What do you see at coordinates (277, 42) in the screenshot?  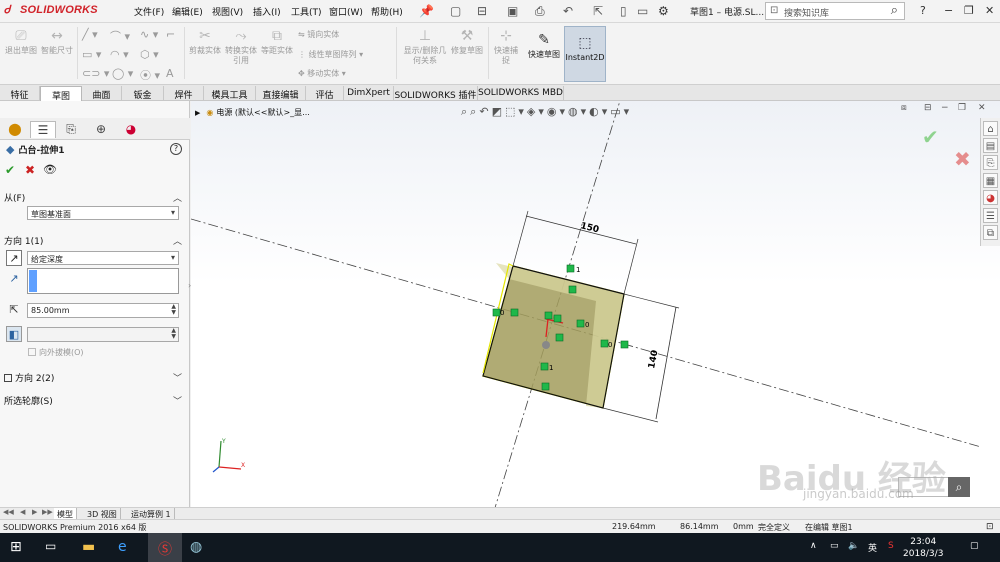 I see `offset-entities-button: ⧉ 等距实体` at bounding box center [277, 42].